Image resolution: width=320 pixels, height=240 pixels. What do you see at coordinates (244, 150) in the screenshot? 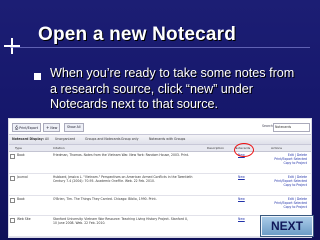
I see `highlight-circle` at bounding box center [244, 150].